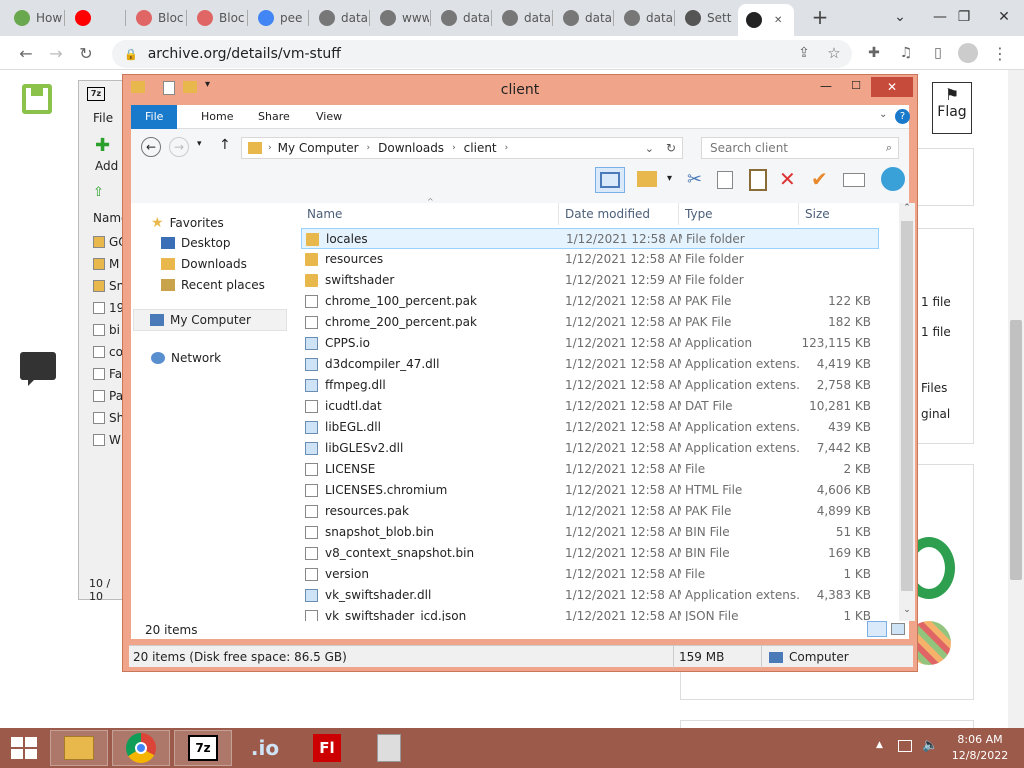  Describe the element at coordinates (669, 178) in the screenshot. I see `options-dropdown-icon: ▾` at that location.